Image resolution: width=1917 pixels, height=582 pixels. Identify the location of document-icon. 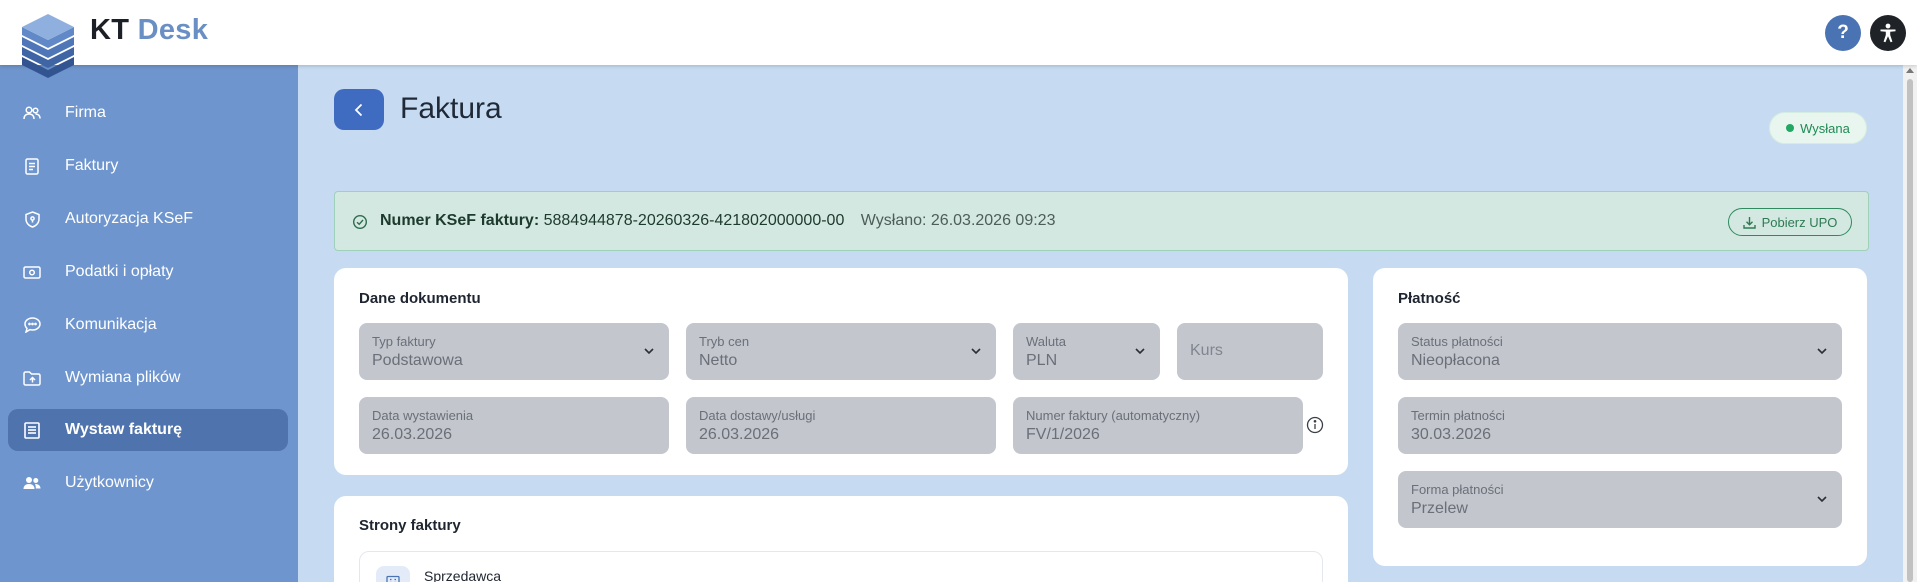
(32, 166).